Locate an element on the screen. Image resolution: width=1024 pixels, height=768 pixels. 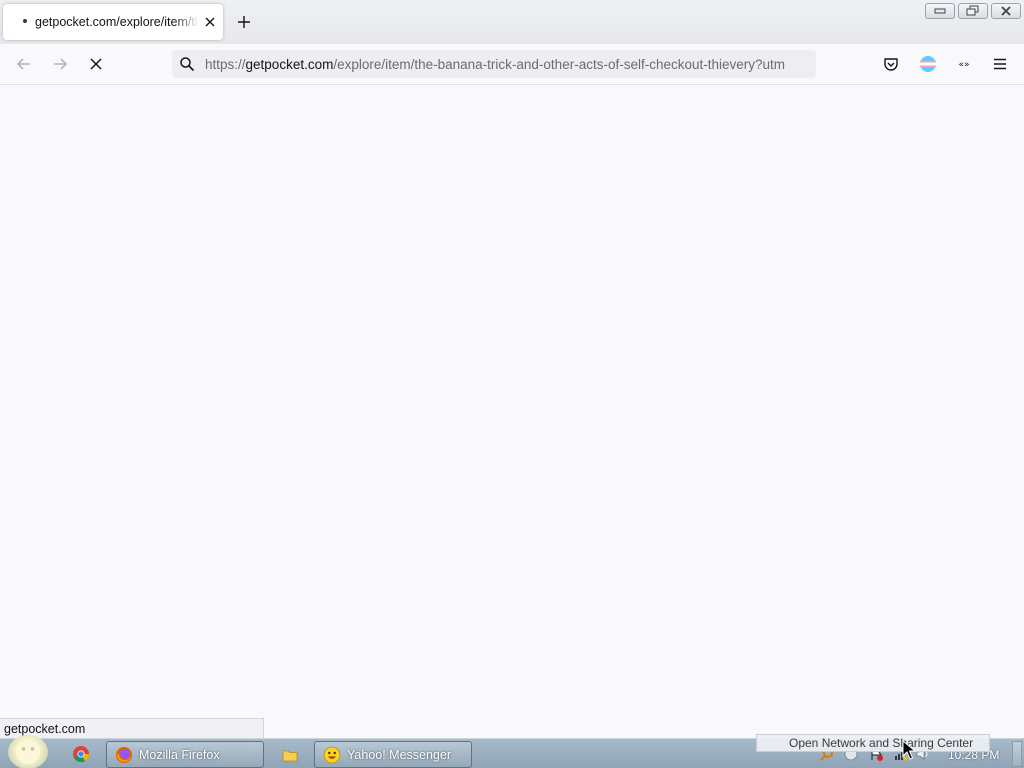
folder-icon is located at coordinates (290, 755).